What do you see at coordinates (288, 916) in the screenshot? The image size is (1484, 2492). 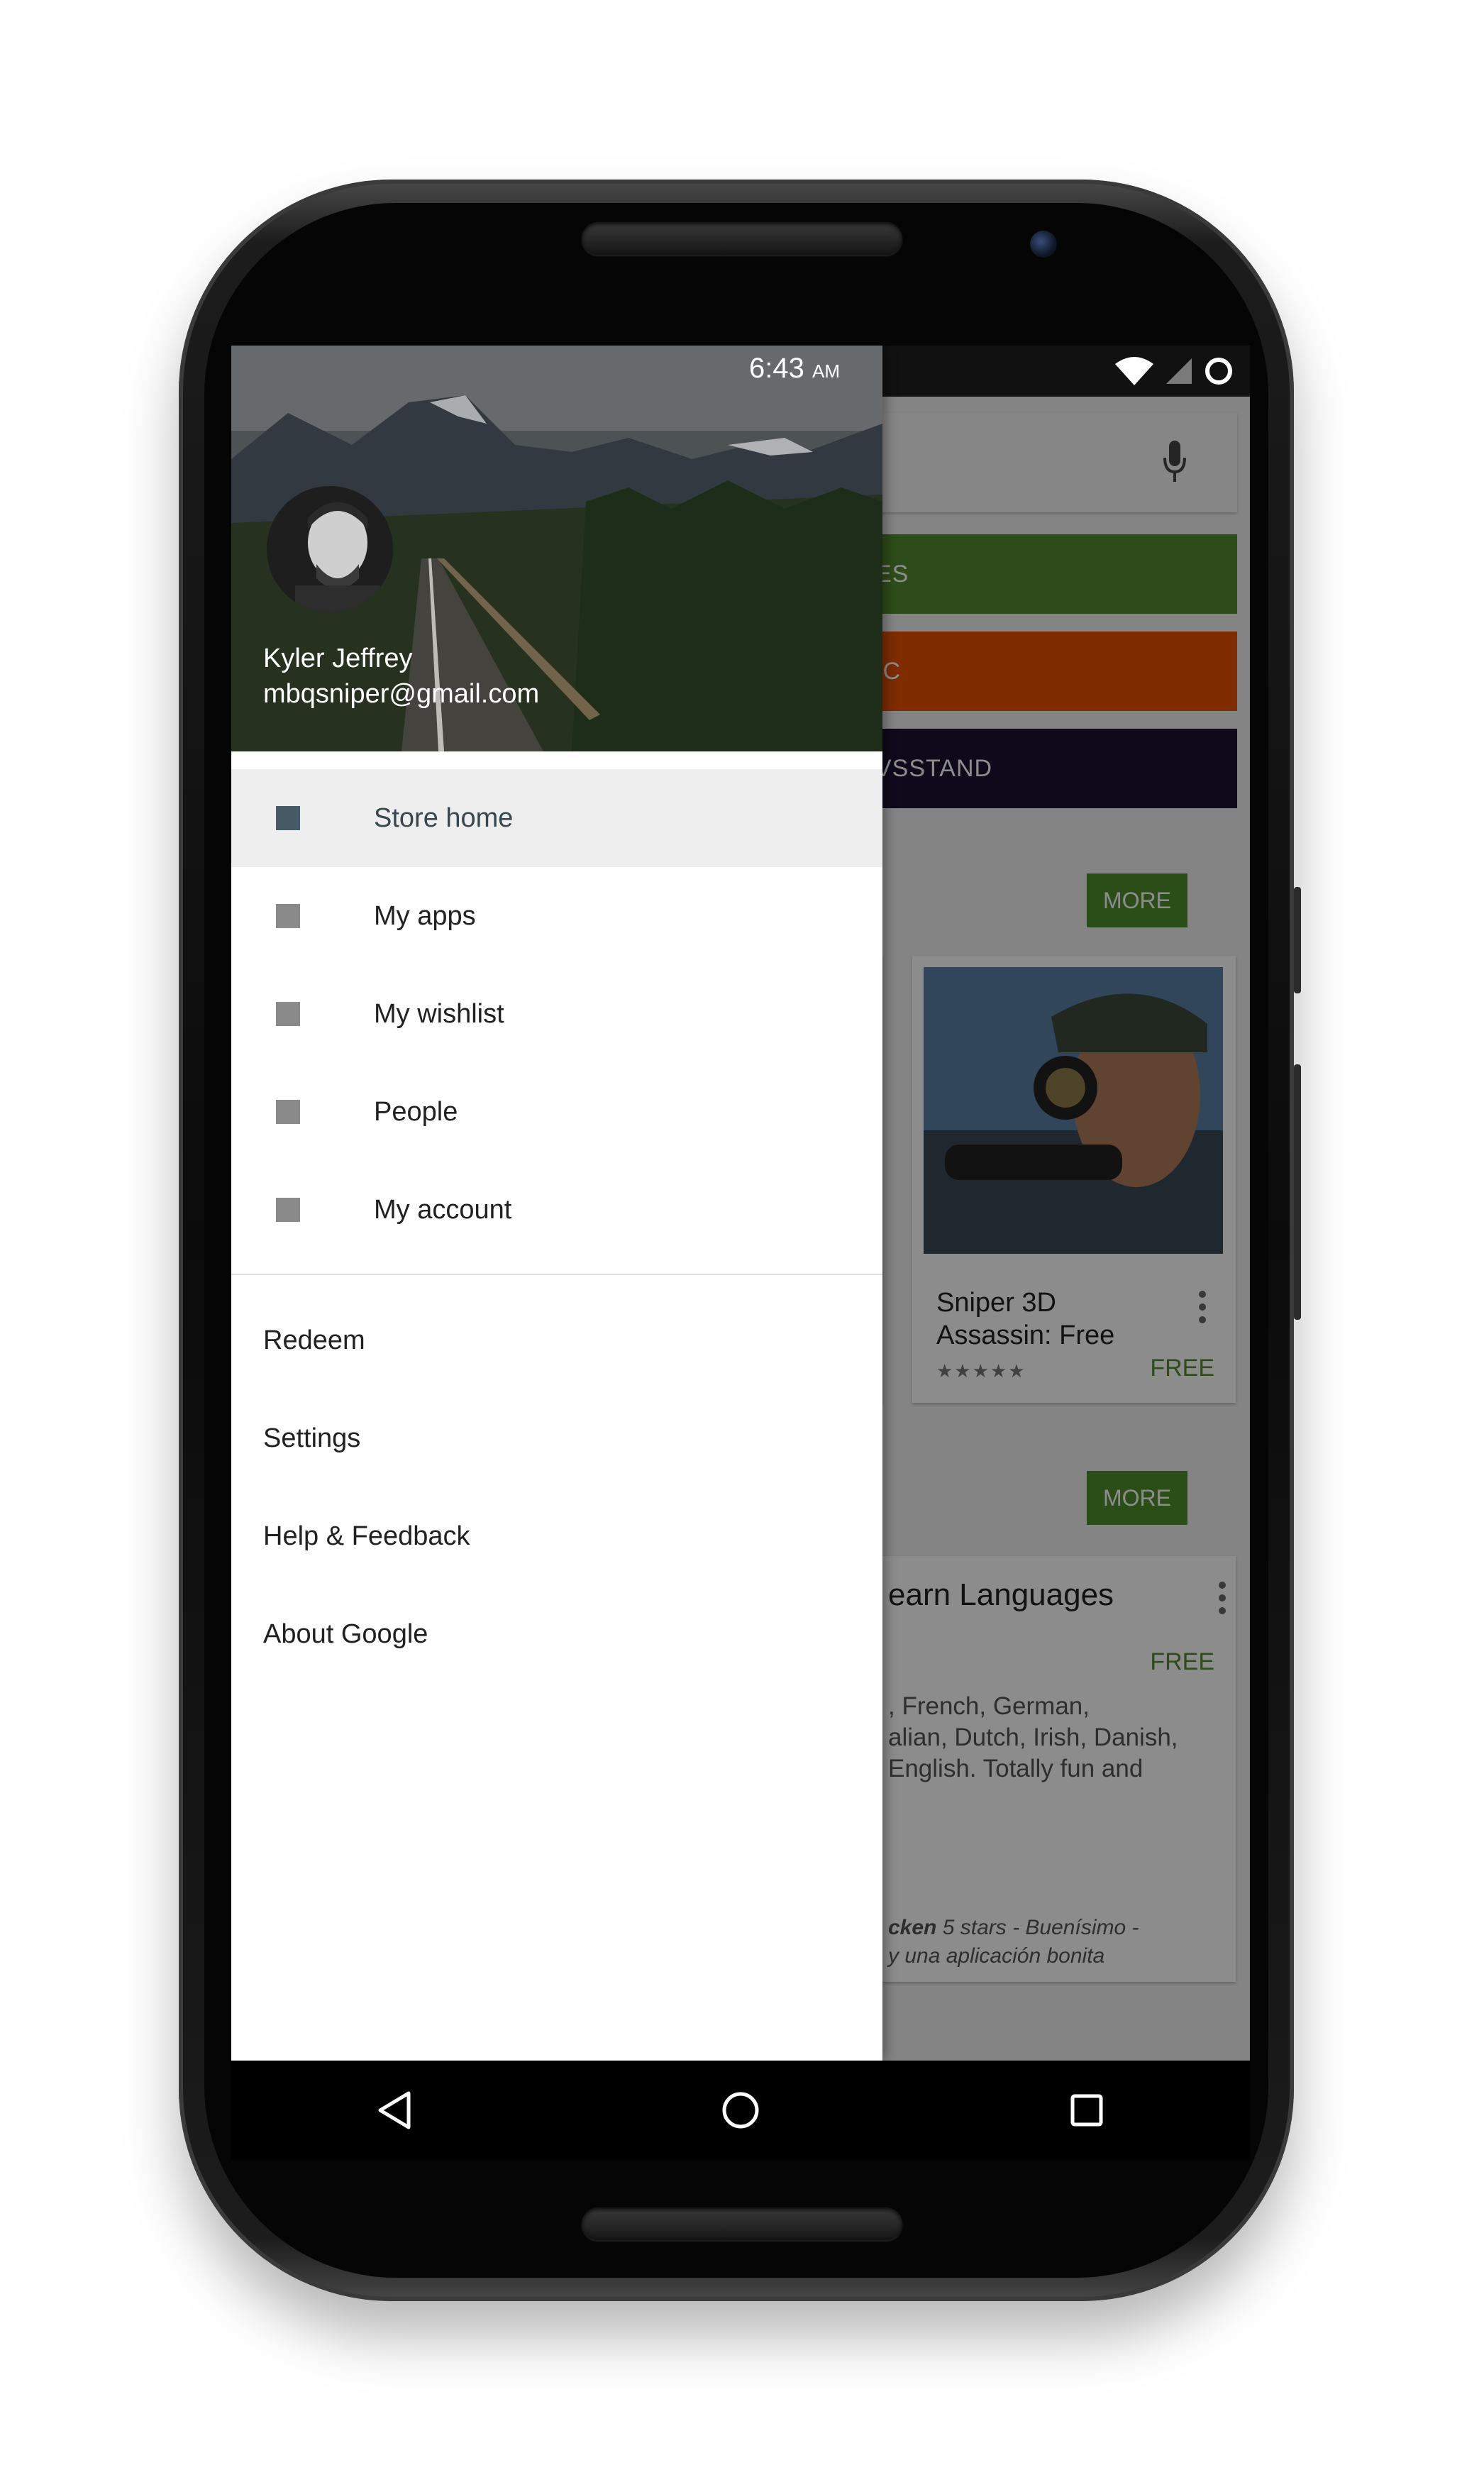 I see `my-apps-icon` at bounding box center [288, 916].